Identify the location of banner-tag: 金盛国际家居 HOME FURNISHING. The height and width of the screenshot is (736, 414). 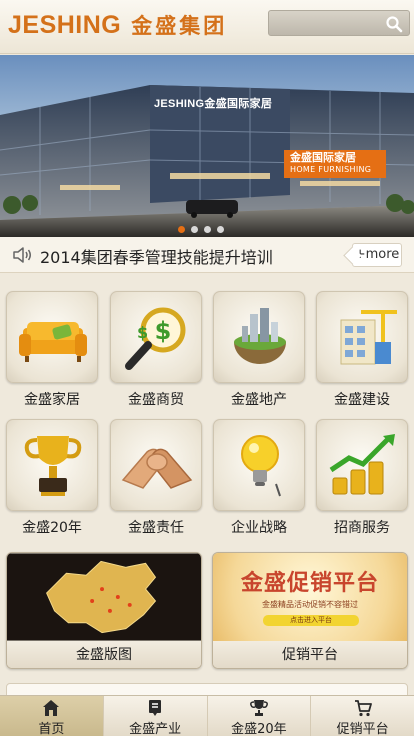
(335, 164).